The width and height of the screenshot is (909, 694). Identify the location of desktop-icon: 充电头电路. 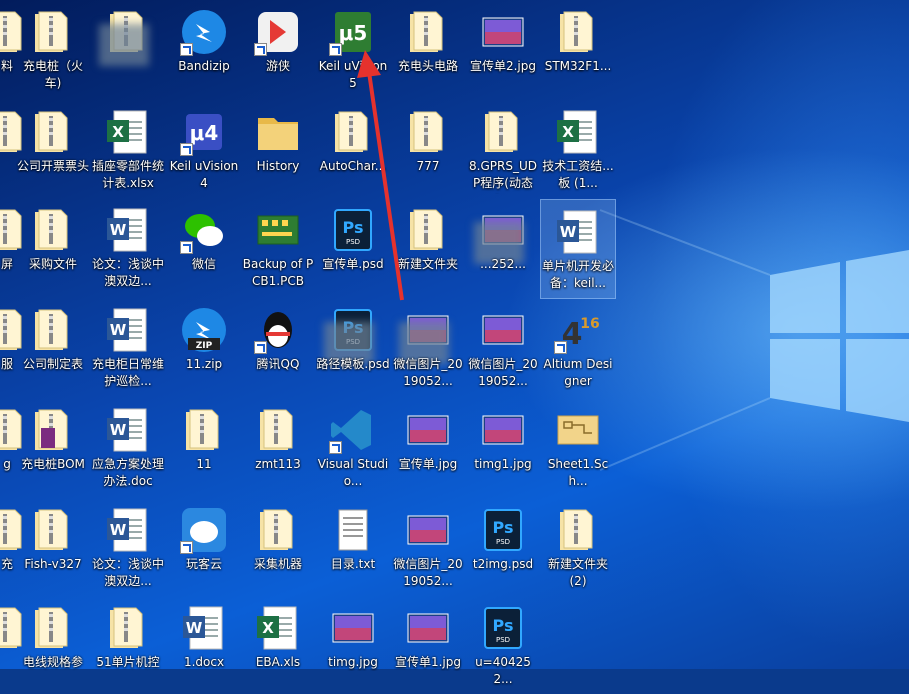
(428, 49).